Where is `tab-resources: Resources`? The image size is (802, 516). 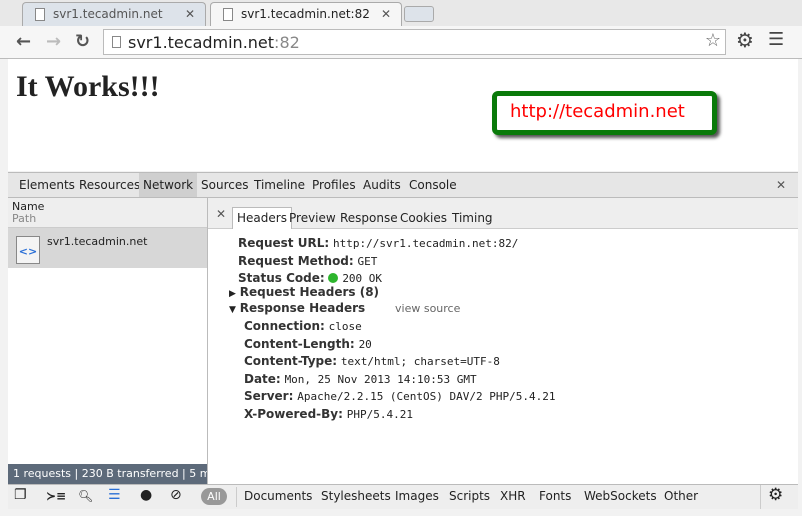
tab-resources: Resources is located at coordinates (109, 185).